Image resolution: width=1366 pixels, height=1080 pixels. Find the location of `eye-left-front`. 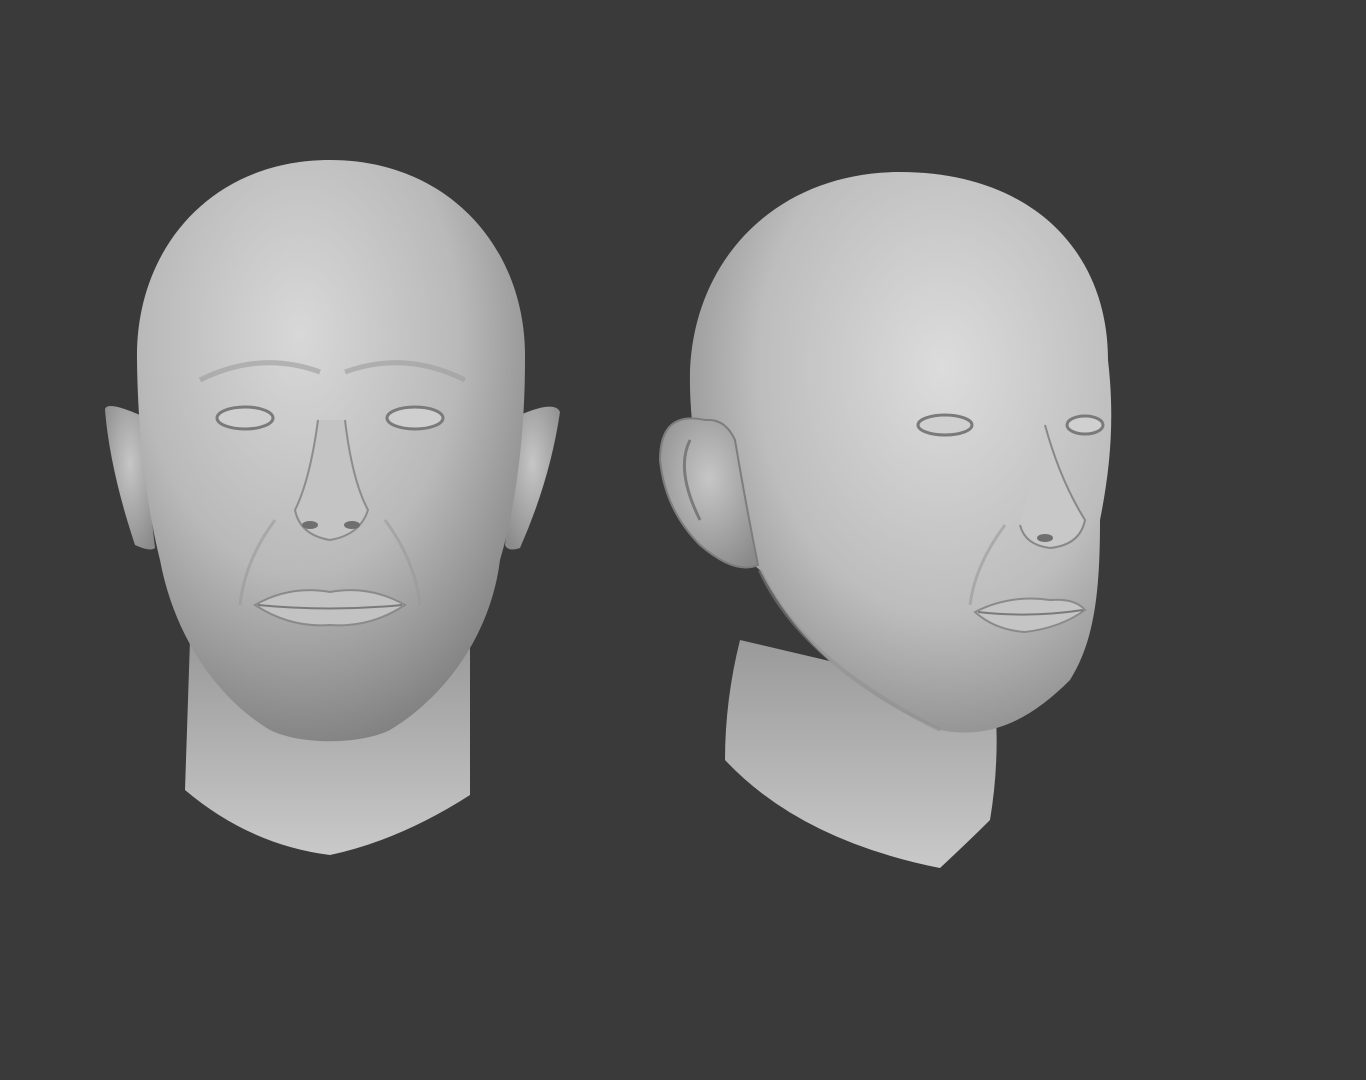

eye-left-front is located at coordinates (245, 418).